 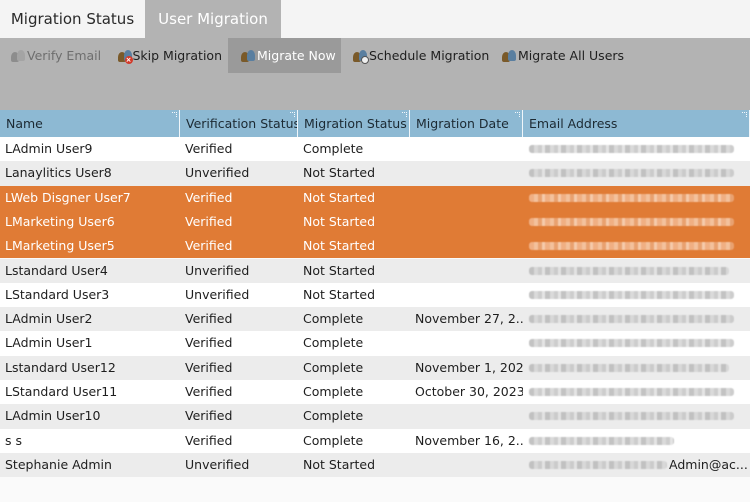 I want to click on name-cell: LMarketing User5, so click(x=60, y=246).